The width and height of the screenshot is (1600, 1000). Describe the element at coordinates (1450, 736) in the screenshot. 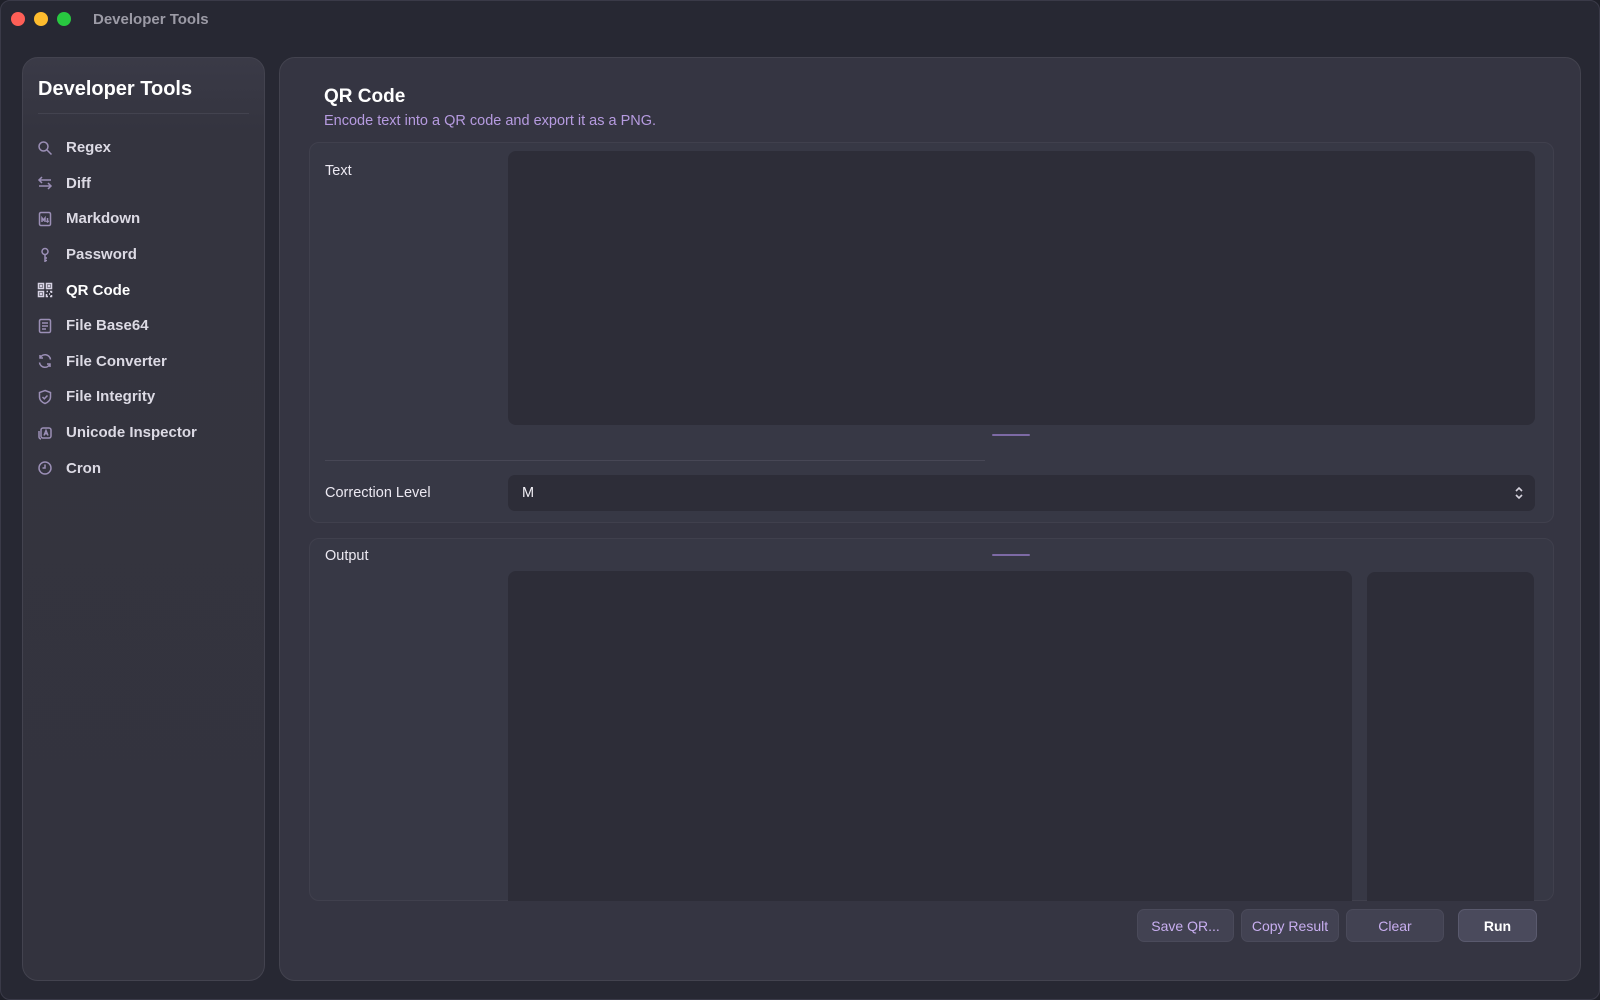

I see `qr-preview-image` at that location.